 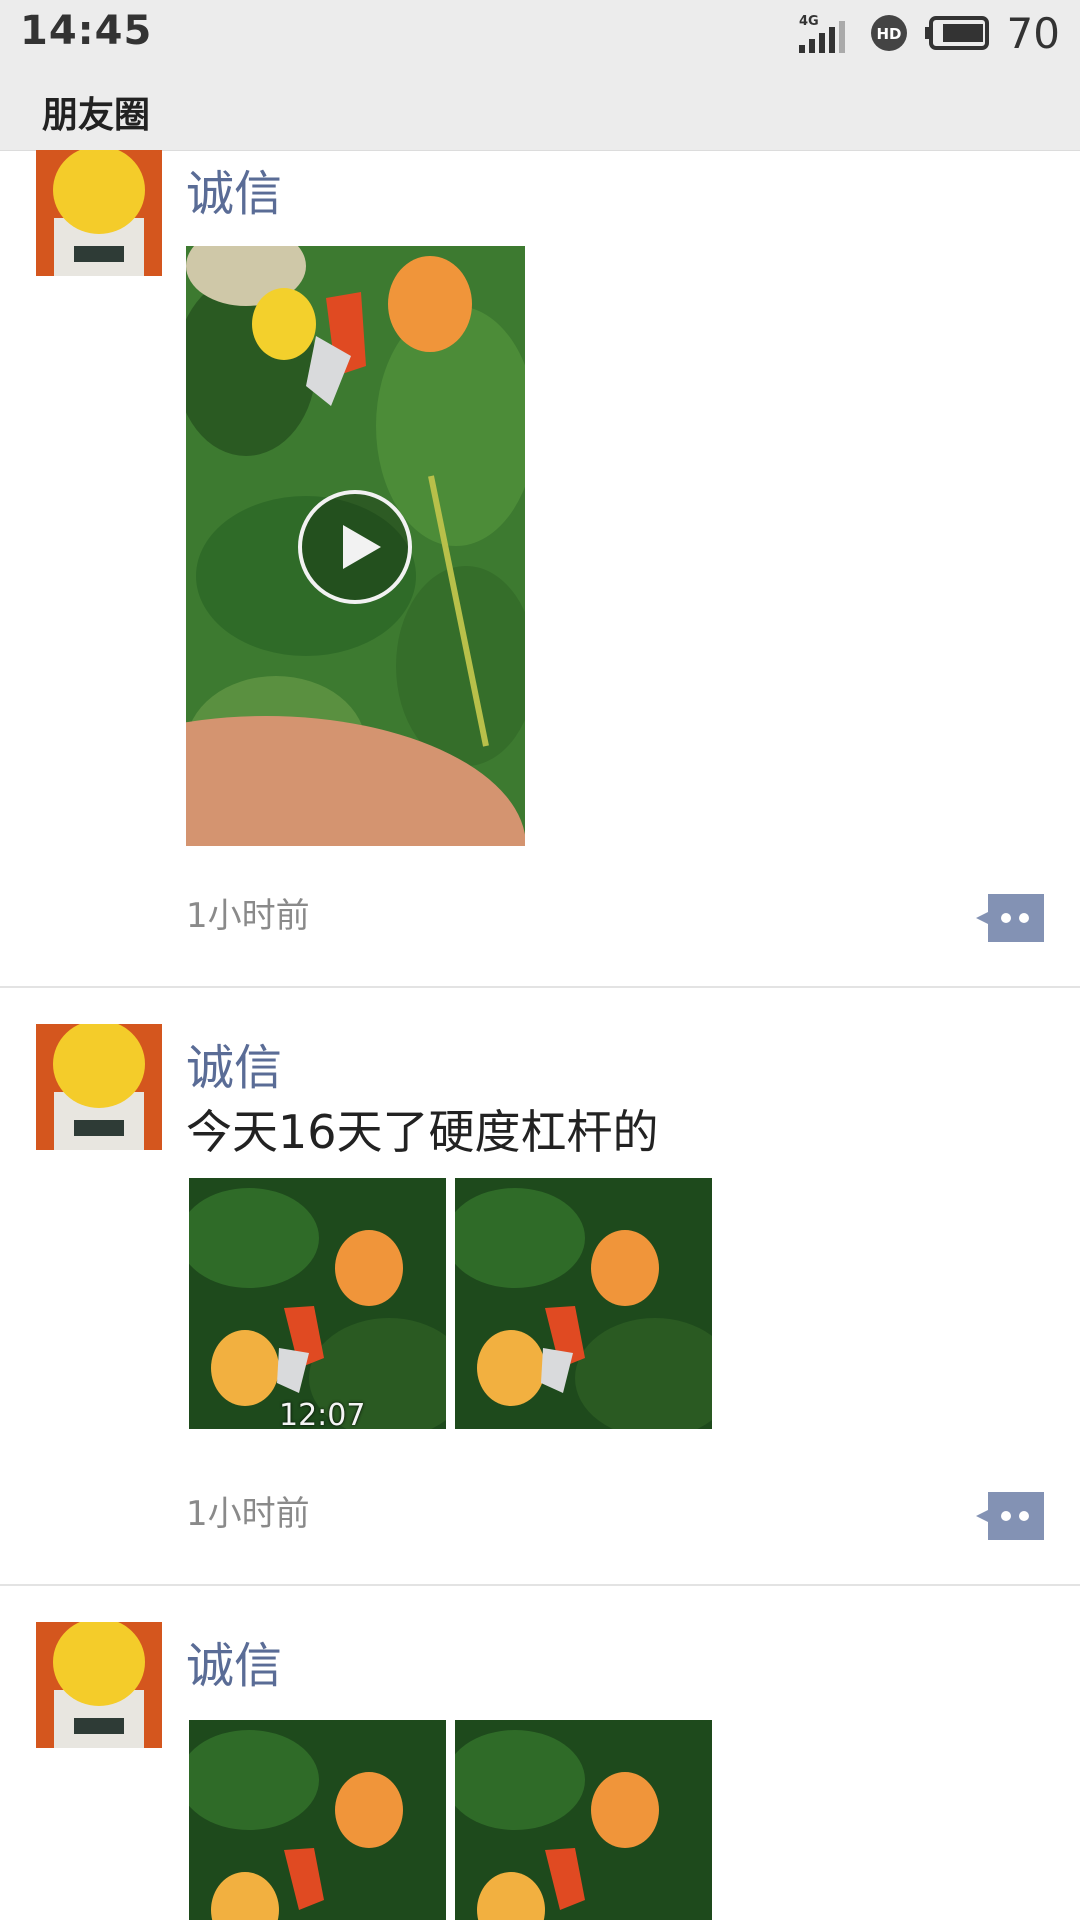 I want to click on status-icons: 4G HD 70, so click(x=927, y=33).